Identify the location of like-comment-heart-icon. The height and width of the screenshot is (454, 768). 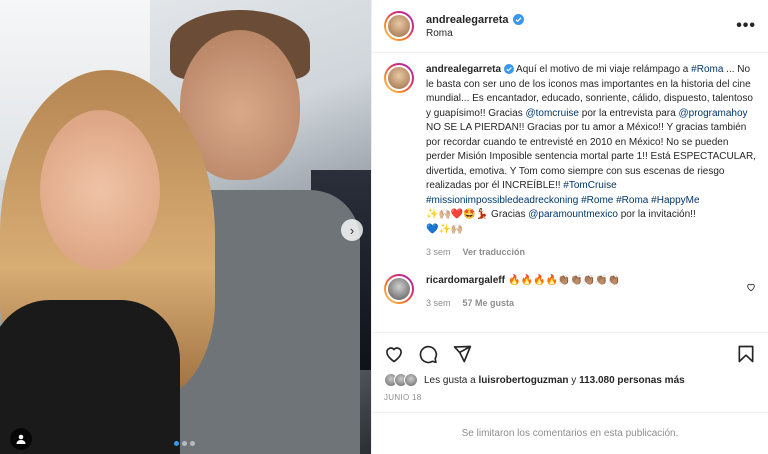
(751, 287).